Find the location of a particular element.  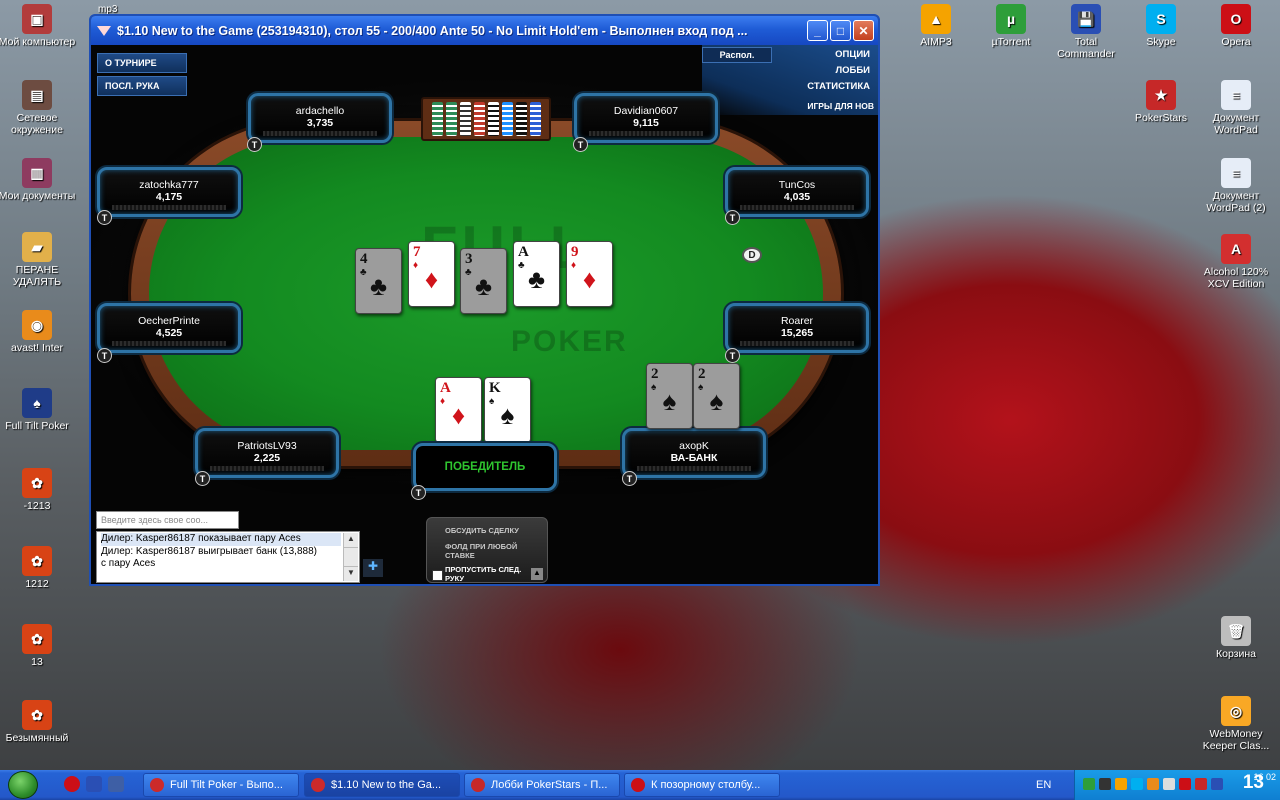

desktop-icon-left-5: ♠ Full Tilt Poker is located at coordinates (38, 410).